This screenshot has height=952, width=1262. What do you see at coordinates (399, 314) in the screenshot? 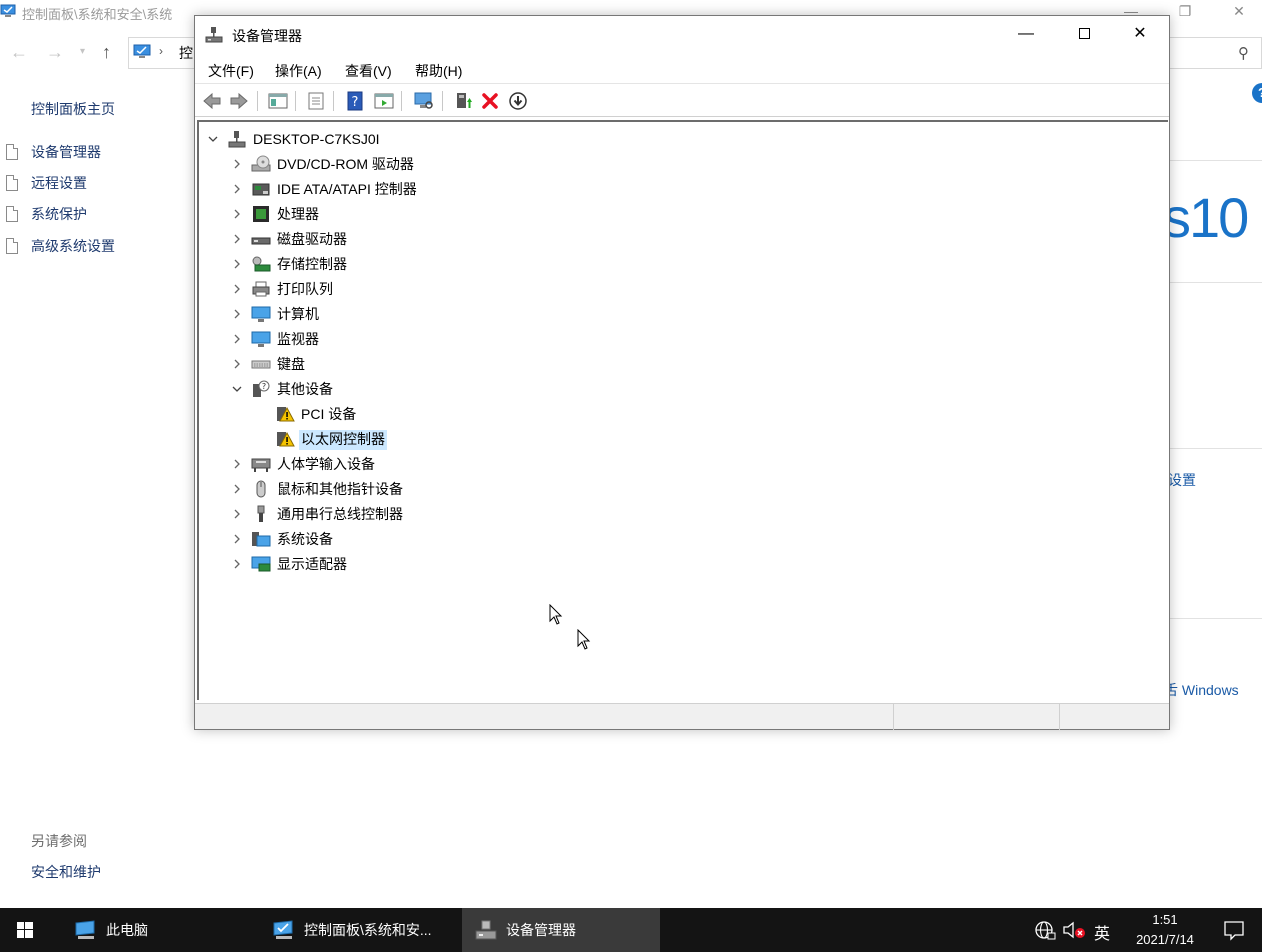
I see `tree-item-computer: 计算机` at bounding box center [399, 314].